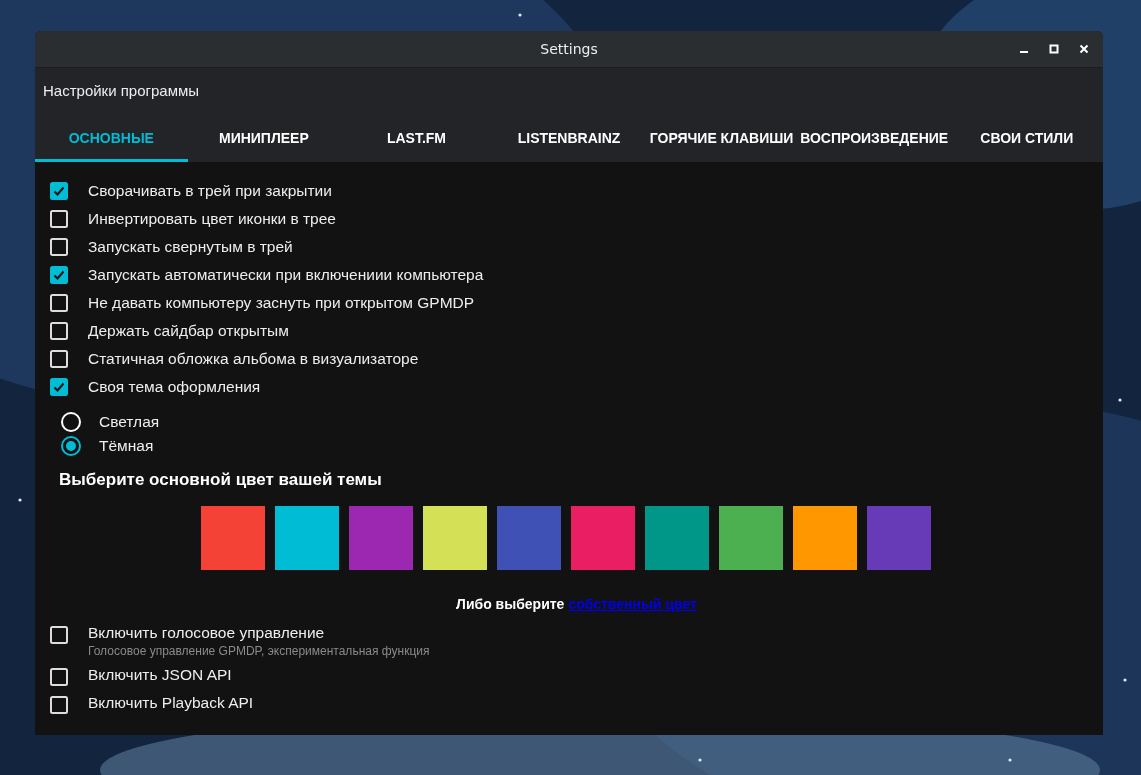 Image resolution: width=1141 pixels, height=775 pixels. I want to click on tab: ВОСПРОИЗВЕДЕНИЕ, so click(874, 139).